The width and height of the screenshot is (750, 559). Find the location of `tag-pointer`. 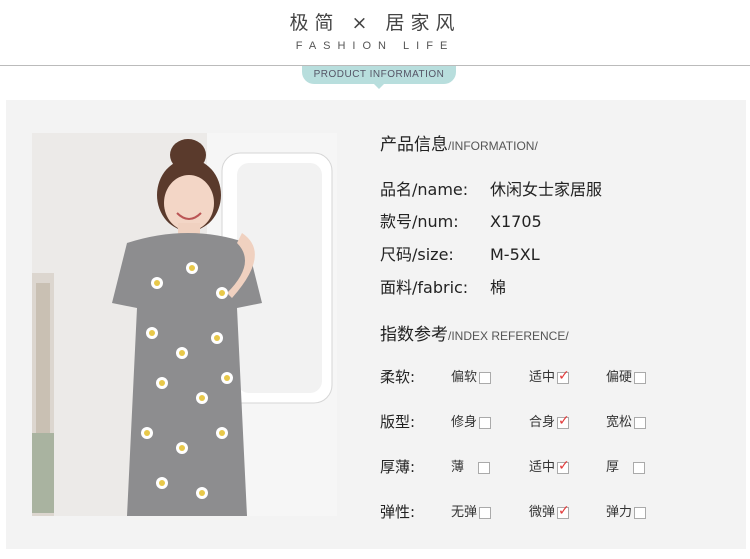

tag-pointer is located at coordinates (379, 86).